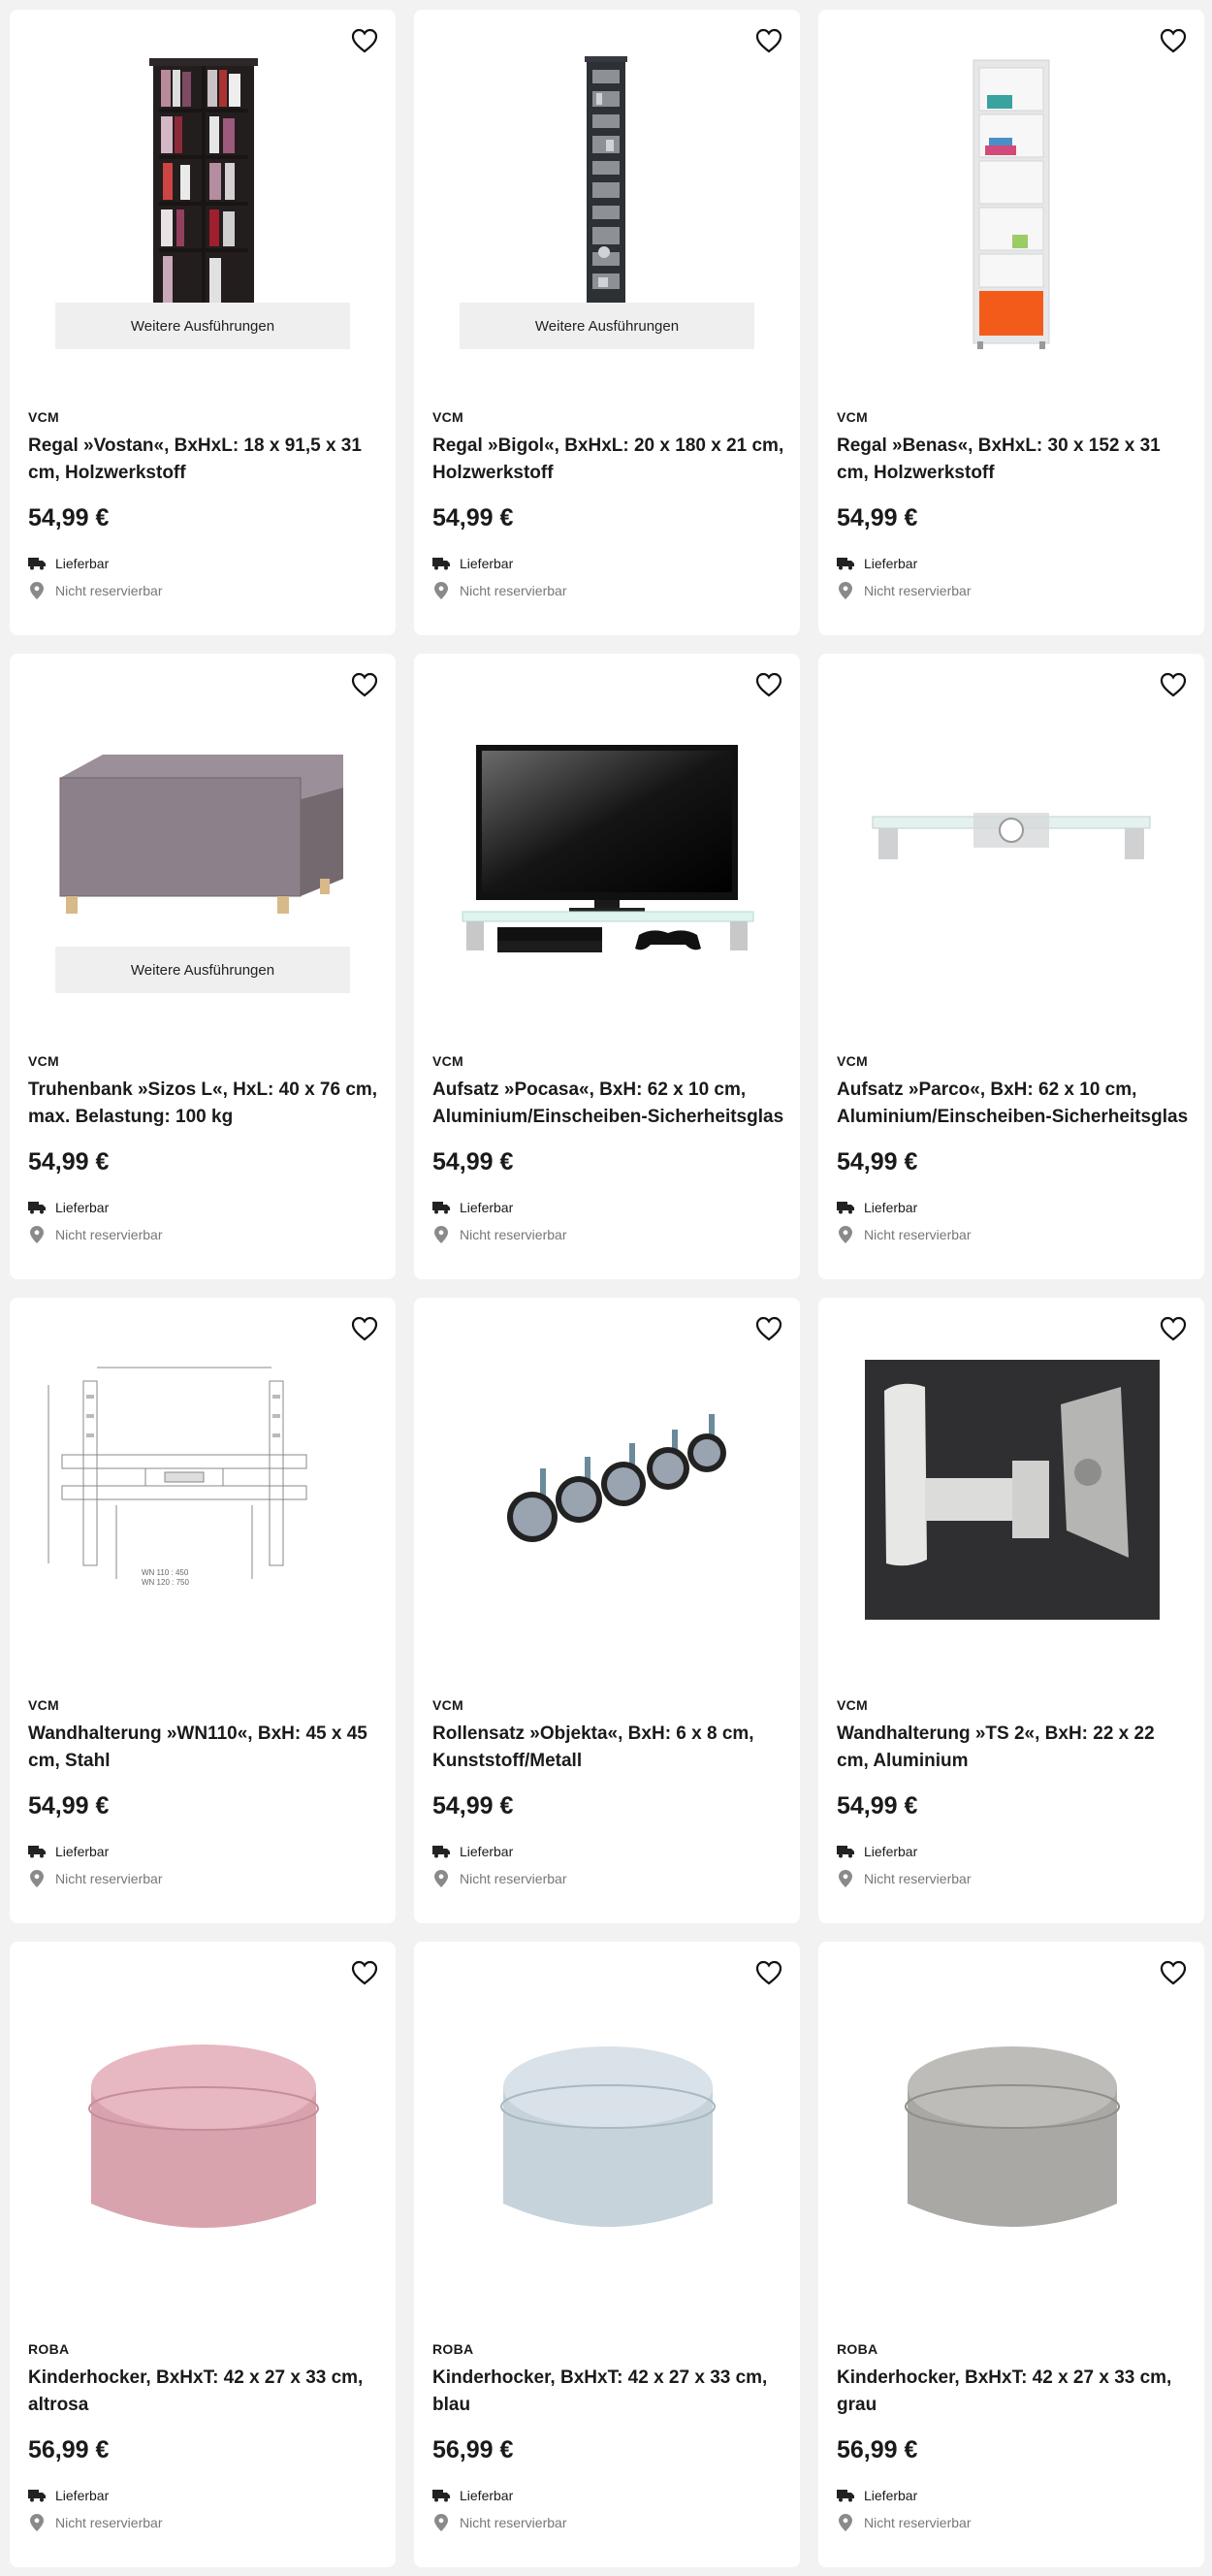  Describe the element at coordinates (166, 1582) in the screenshot. I see `wall-mount-label-b: WN 120 : 750` at that location.